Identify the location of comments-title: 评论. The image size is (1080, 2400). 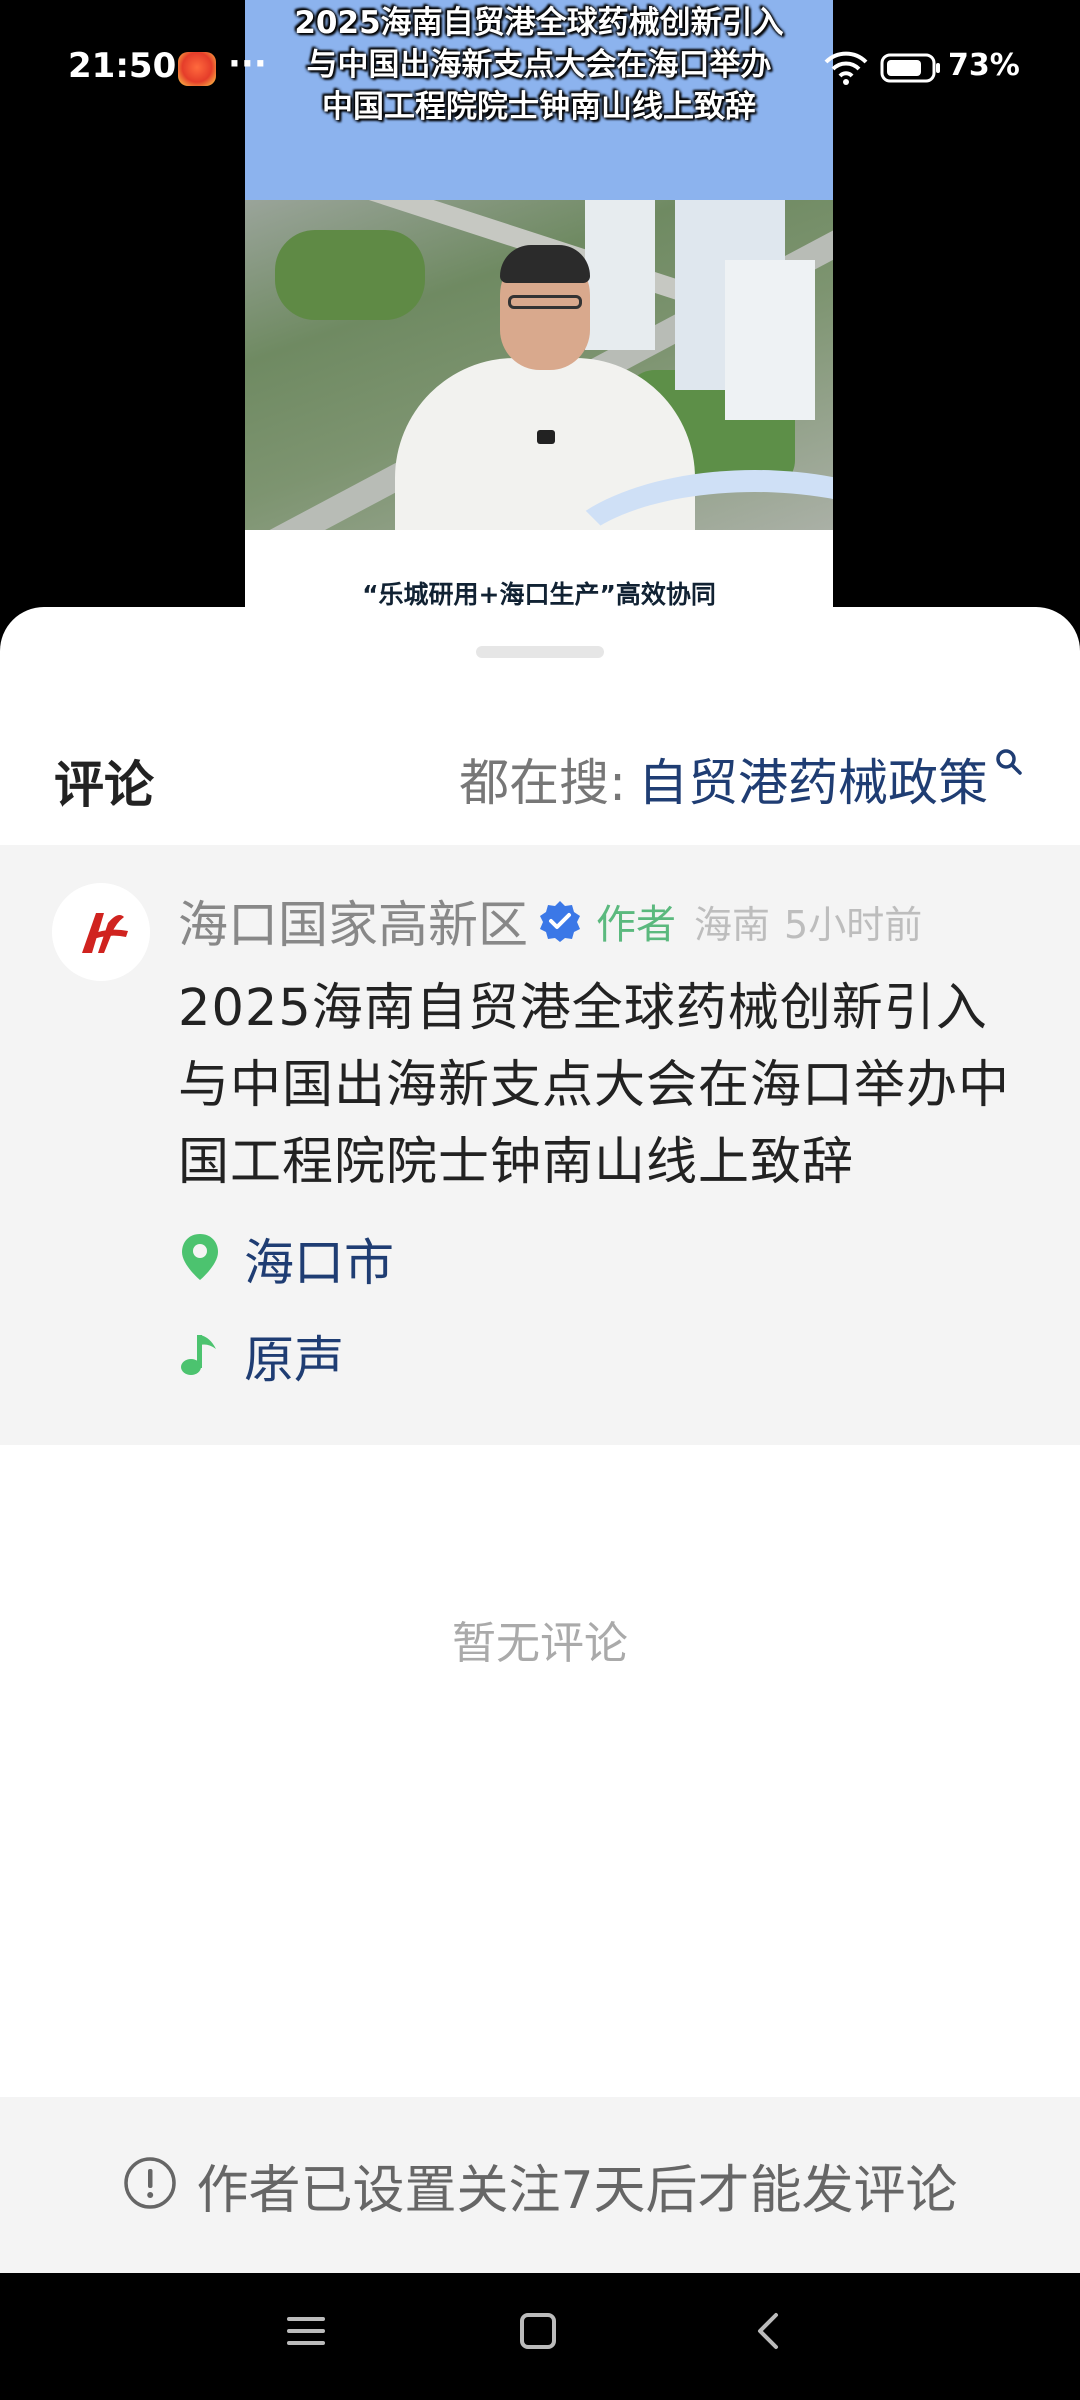
(104, 785).